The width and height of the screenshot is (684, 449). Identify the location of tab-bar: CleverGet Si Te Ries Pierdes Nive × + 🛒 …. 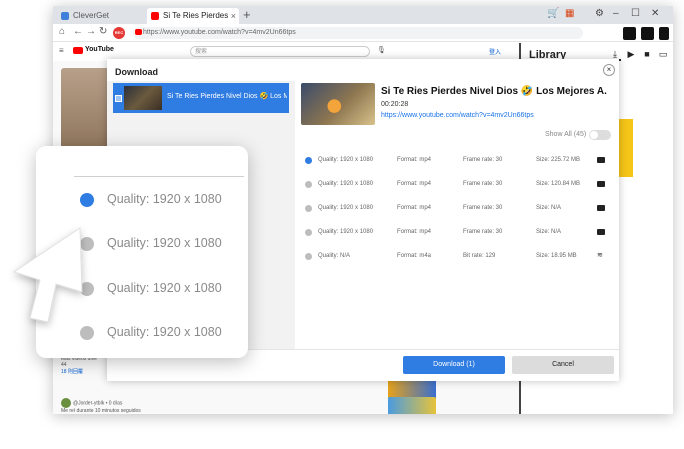
(363, 21).